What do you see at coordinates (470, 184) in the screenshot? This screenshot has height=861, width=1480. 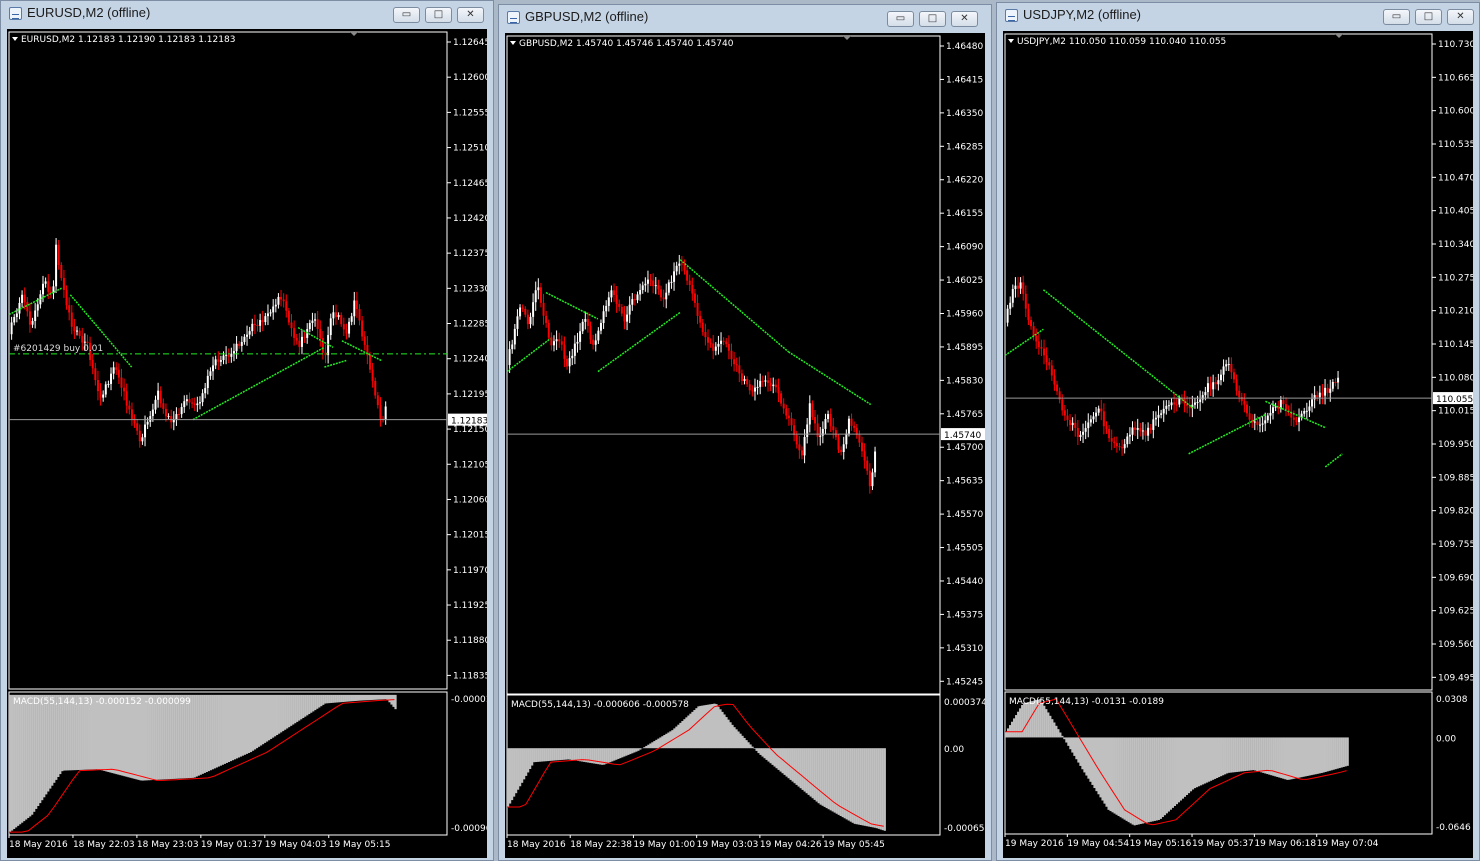 I see `price-tick-label: 1.12465` at bounding box center [470, 184].